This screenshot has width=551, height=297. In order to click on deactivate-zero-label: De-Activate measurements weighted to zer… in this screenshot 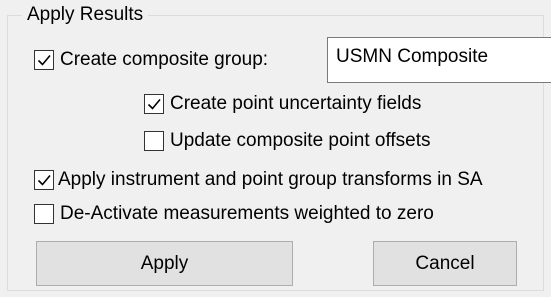, I will do `click(247, 213)`.